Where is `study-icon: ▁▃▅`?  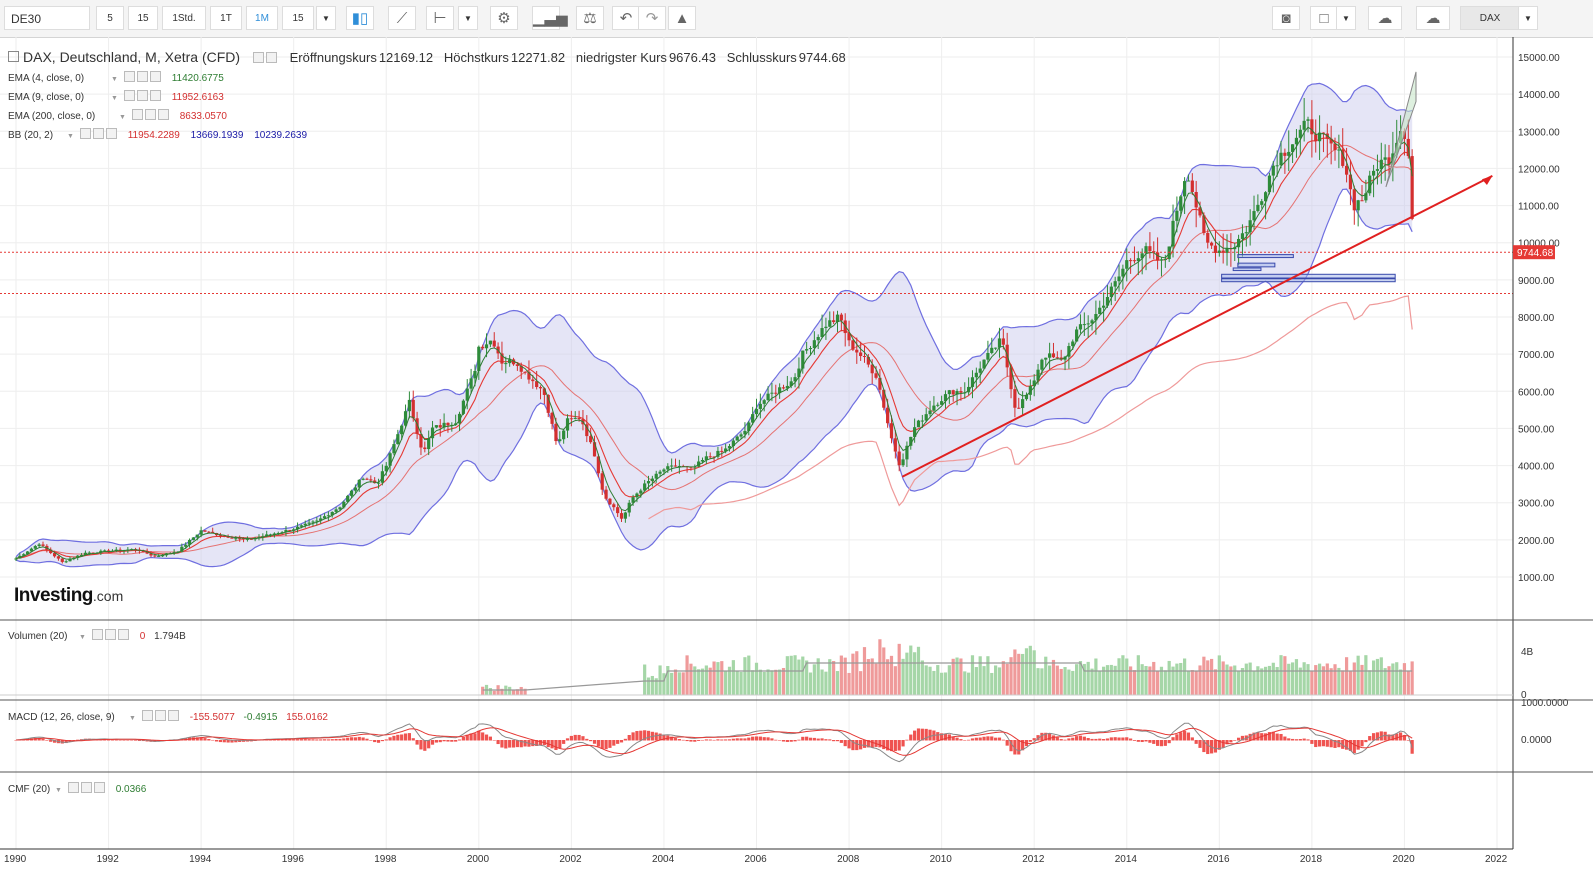
study-icon: ▁▃▅ is located at coordinates (550, 18).